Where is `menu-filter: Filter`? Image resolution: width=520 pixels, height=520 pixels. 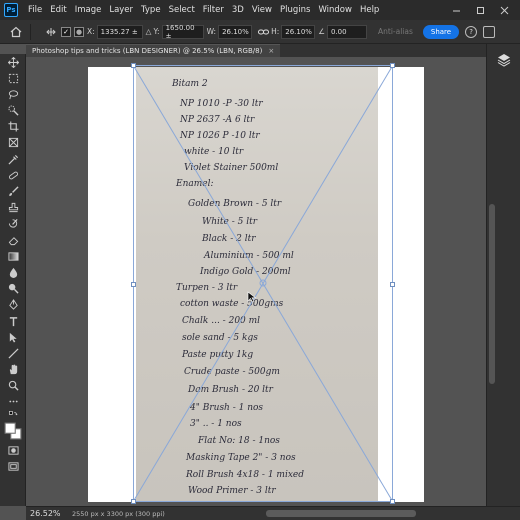
menu-filter: Filter is located at coordinates (213, 10).